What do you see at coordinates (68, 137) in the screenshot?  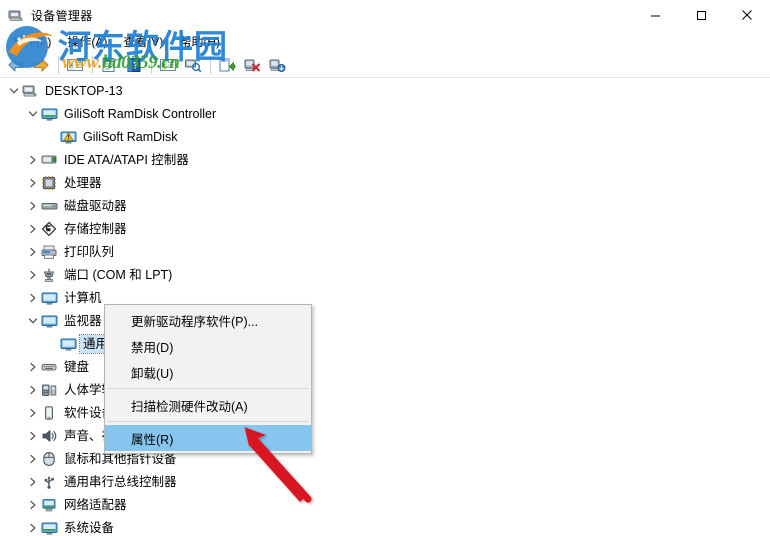 I see `ramdisk-icon` at bounding box center [68, 137].